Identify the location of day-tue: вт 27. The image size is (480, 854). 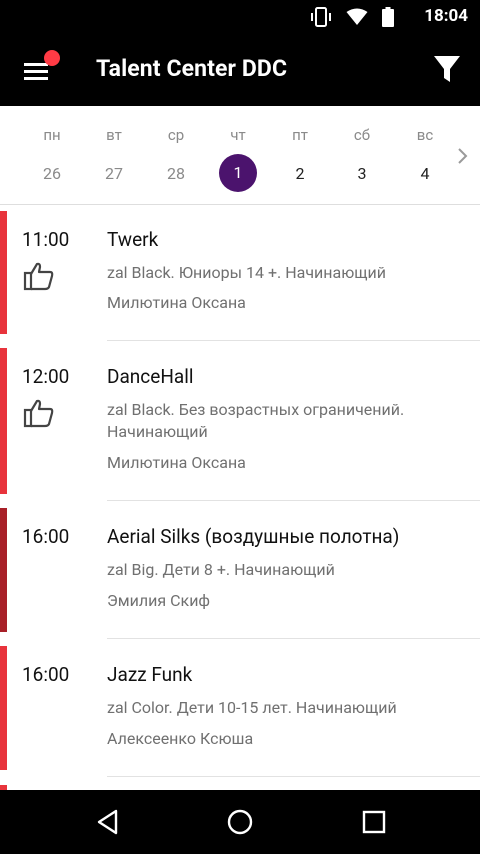
(114, 159).